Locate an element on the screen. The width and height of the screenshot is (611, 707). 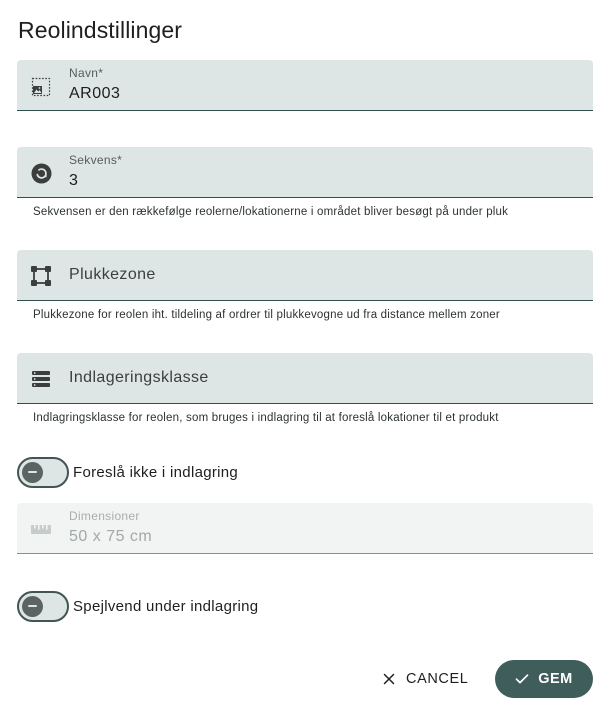
mirror-toggle-row: Spejlvend under indlagring is located at coordinates (137, 606).